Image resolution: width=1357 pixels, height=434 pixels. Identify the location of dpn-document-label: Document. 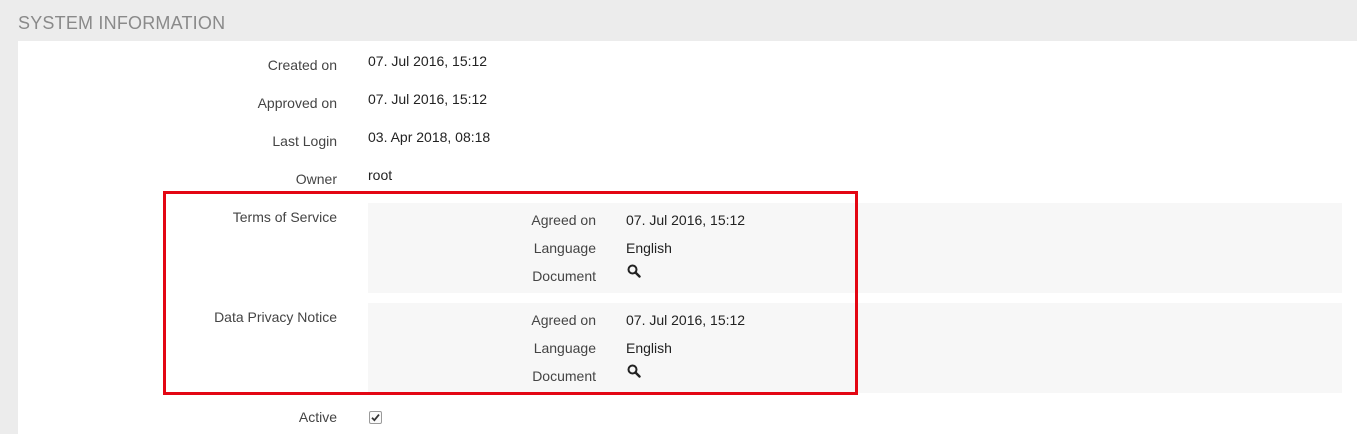
(564, 376).